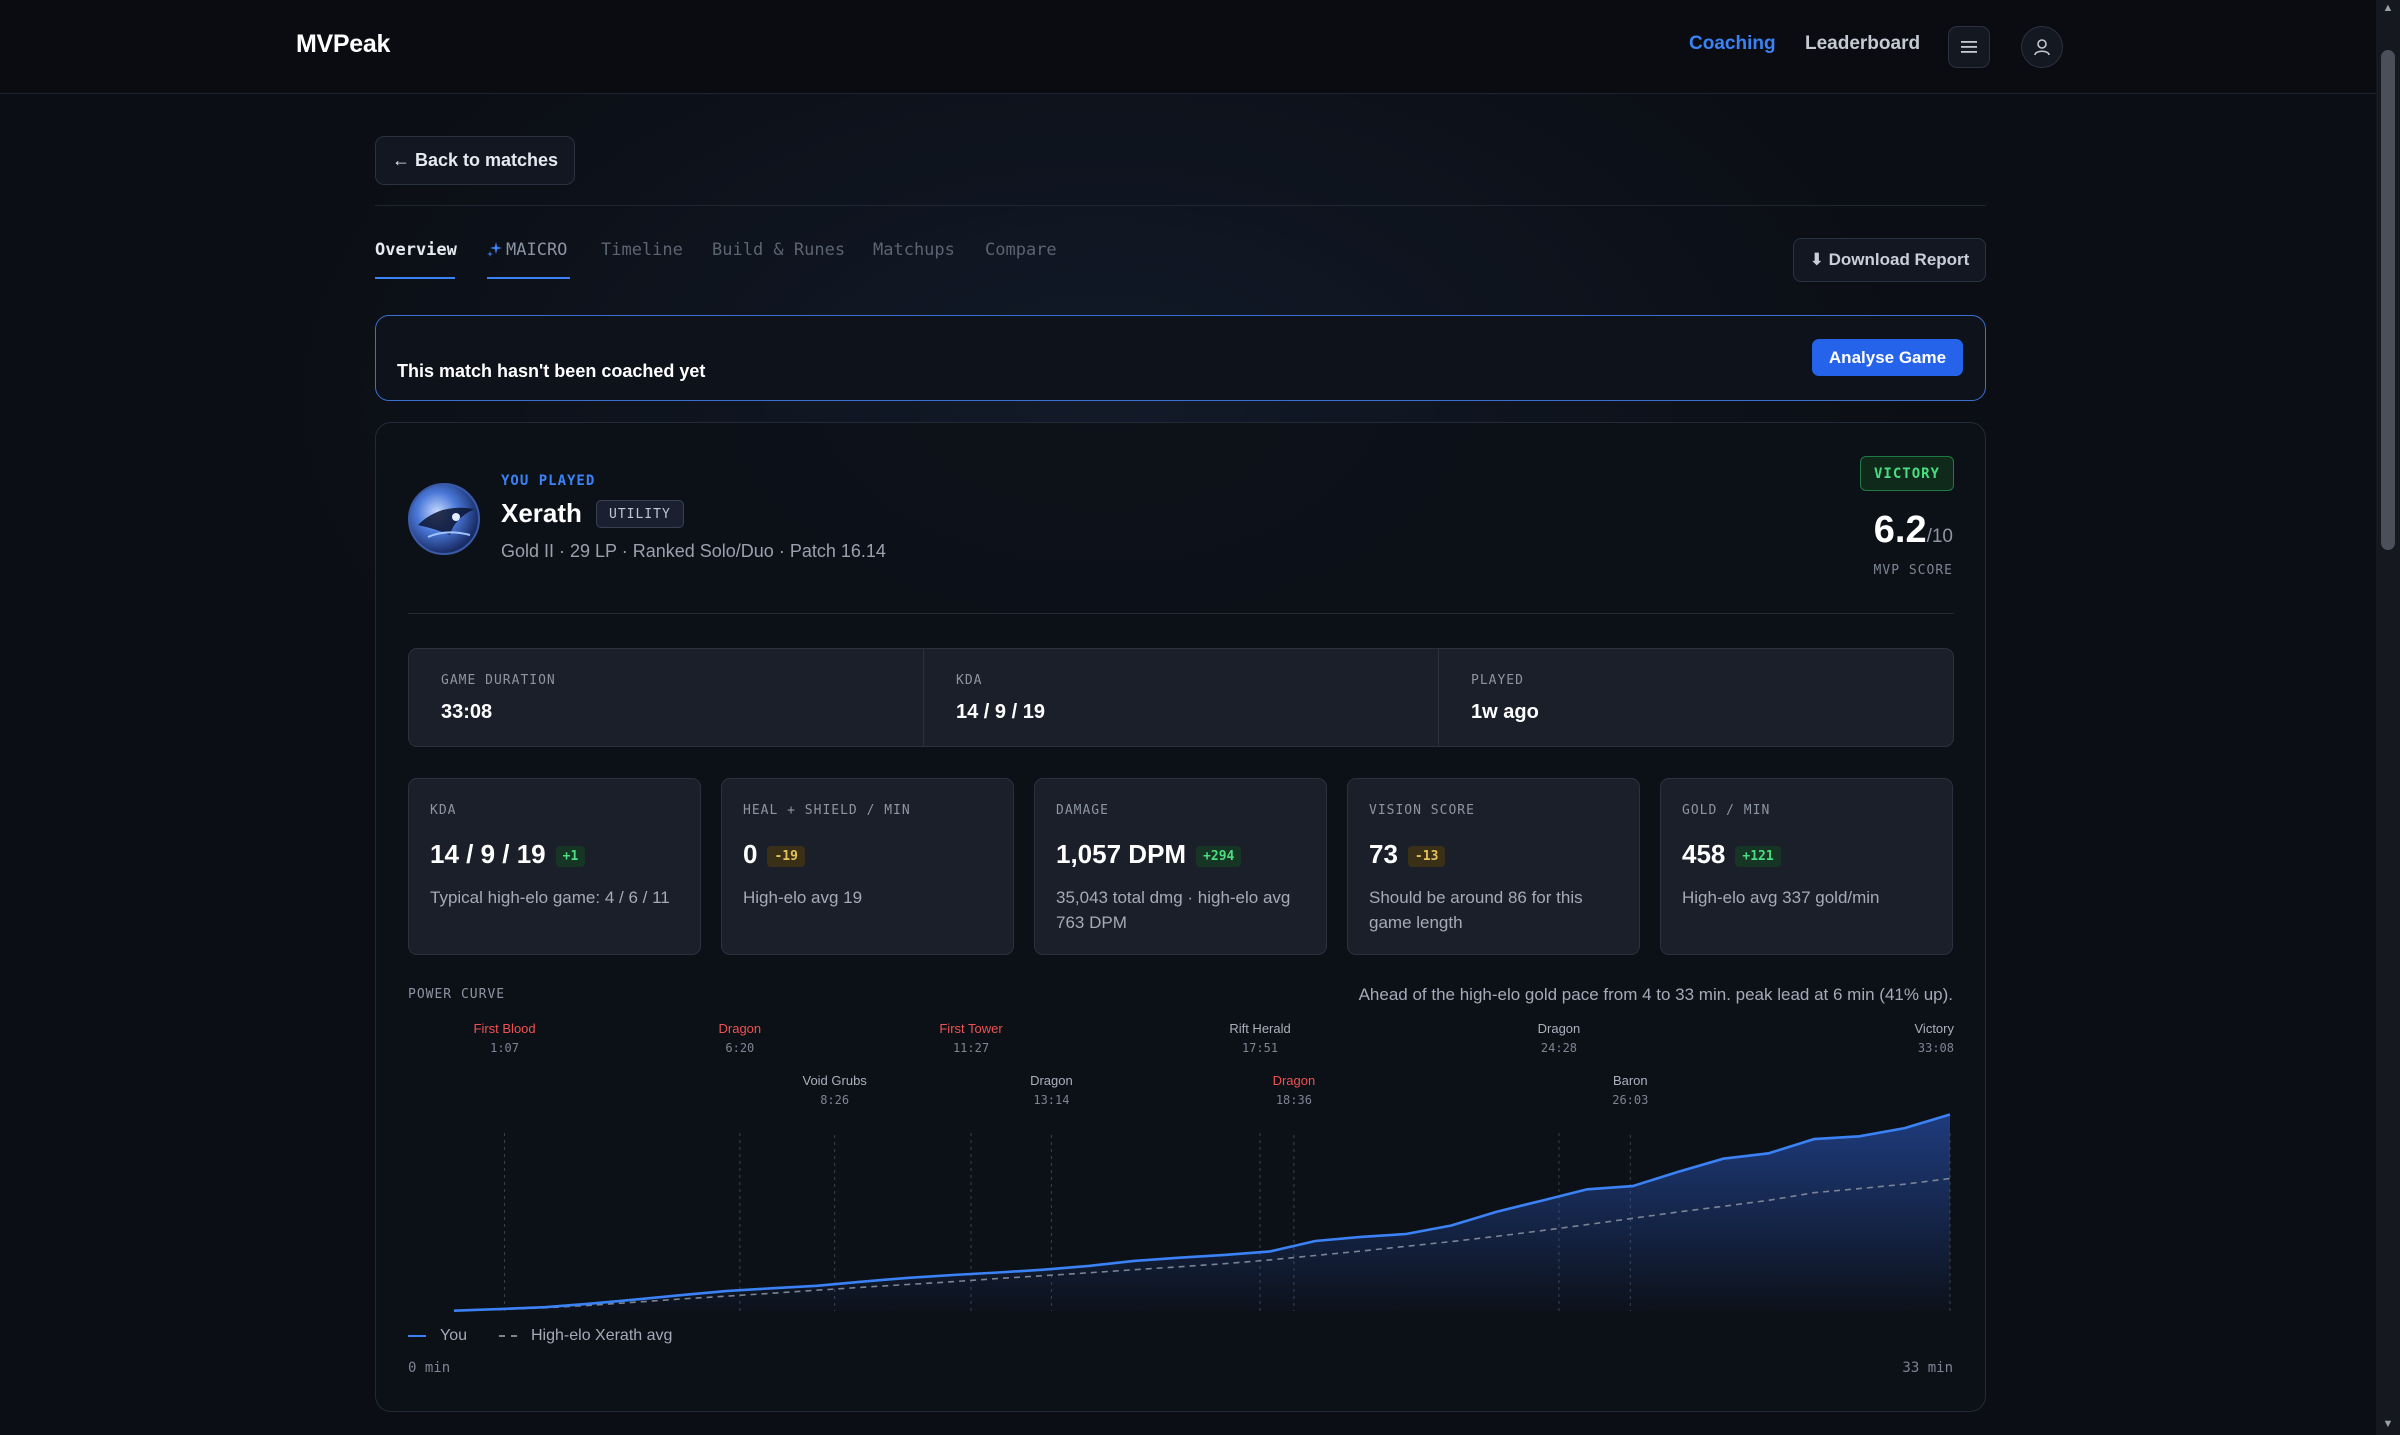  Describe the element at coordinates (1260, 1048) in the screenshot. I see `event-time-label: 17:51` at that location.